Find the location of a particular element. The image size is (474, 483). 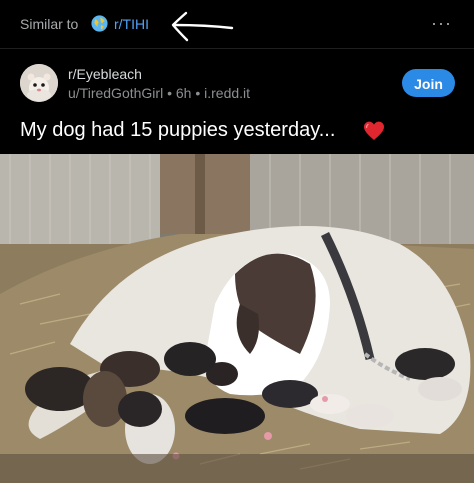

author-link: u/TiredGothGirl is located at coordinates (115, 93).